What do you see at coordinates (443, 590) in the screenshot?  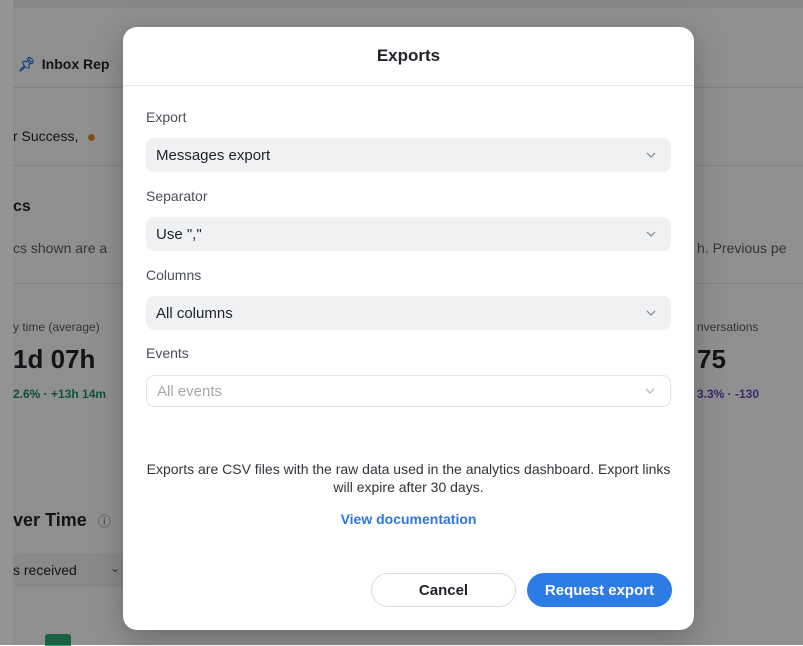 I see `cancel-button: Cancel` at bounding box center [443, 590].